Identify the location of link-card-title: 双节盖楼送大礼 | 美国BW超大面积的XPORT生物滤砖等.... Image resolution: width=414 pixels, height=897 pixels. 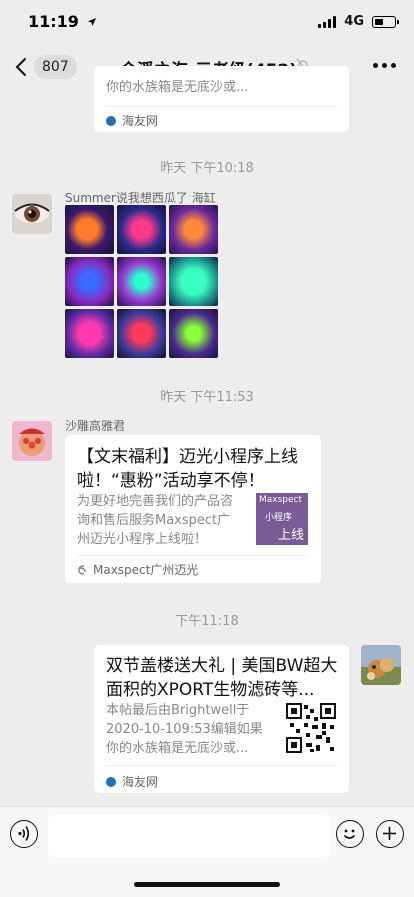
(222, 678).